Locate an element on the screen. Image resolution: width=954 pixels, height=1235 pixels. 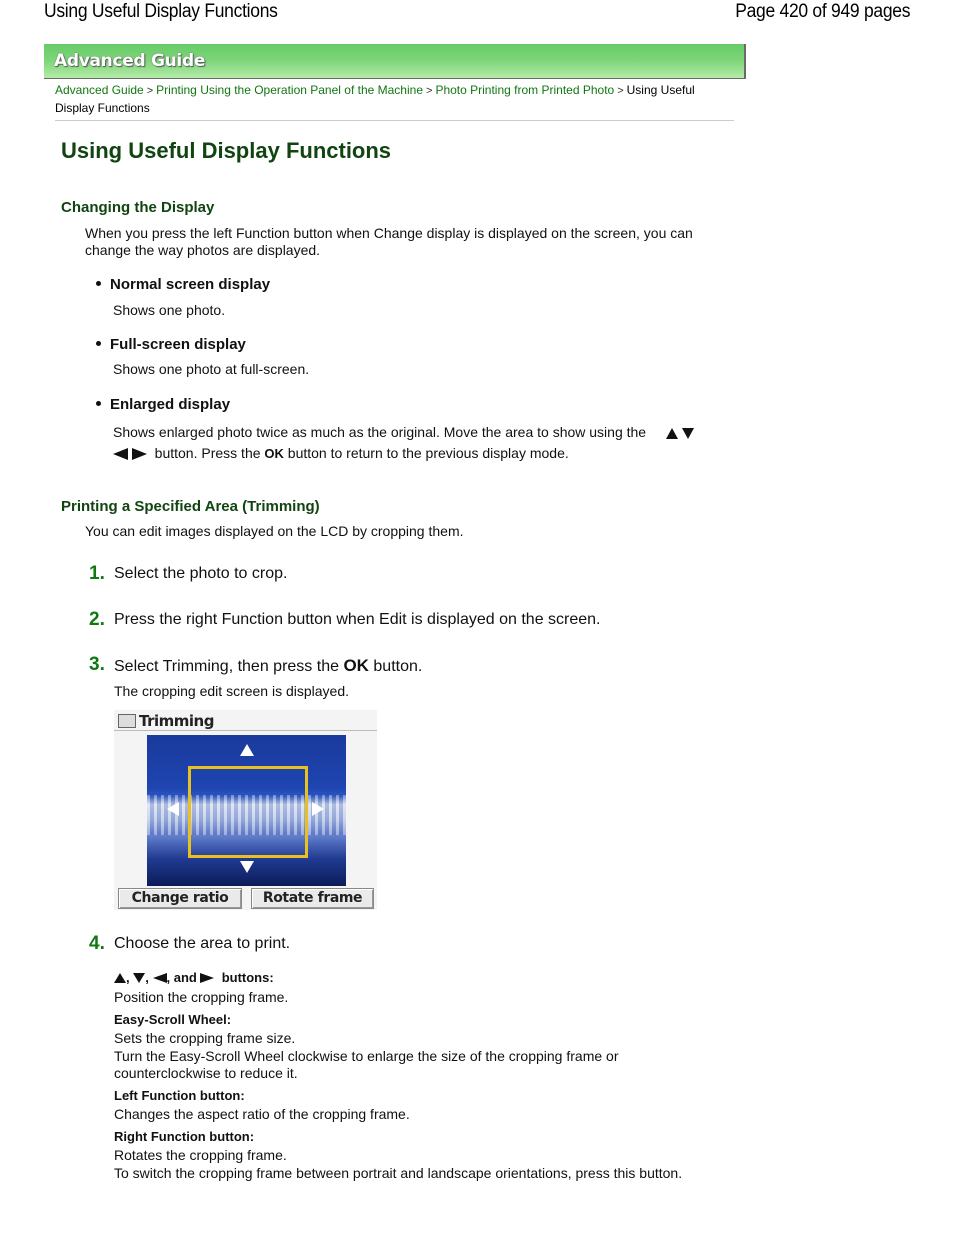
advanced-guide-banner: Advanced Guide is located at coordinates (395, 61).